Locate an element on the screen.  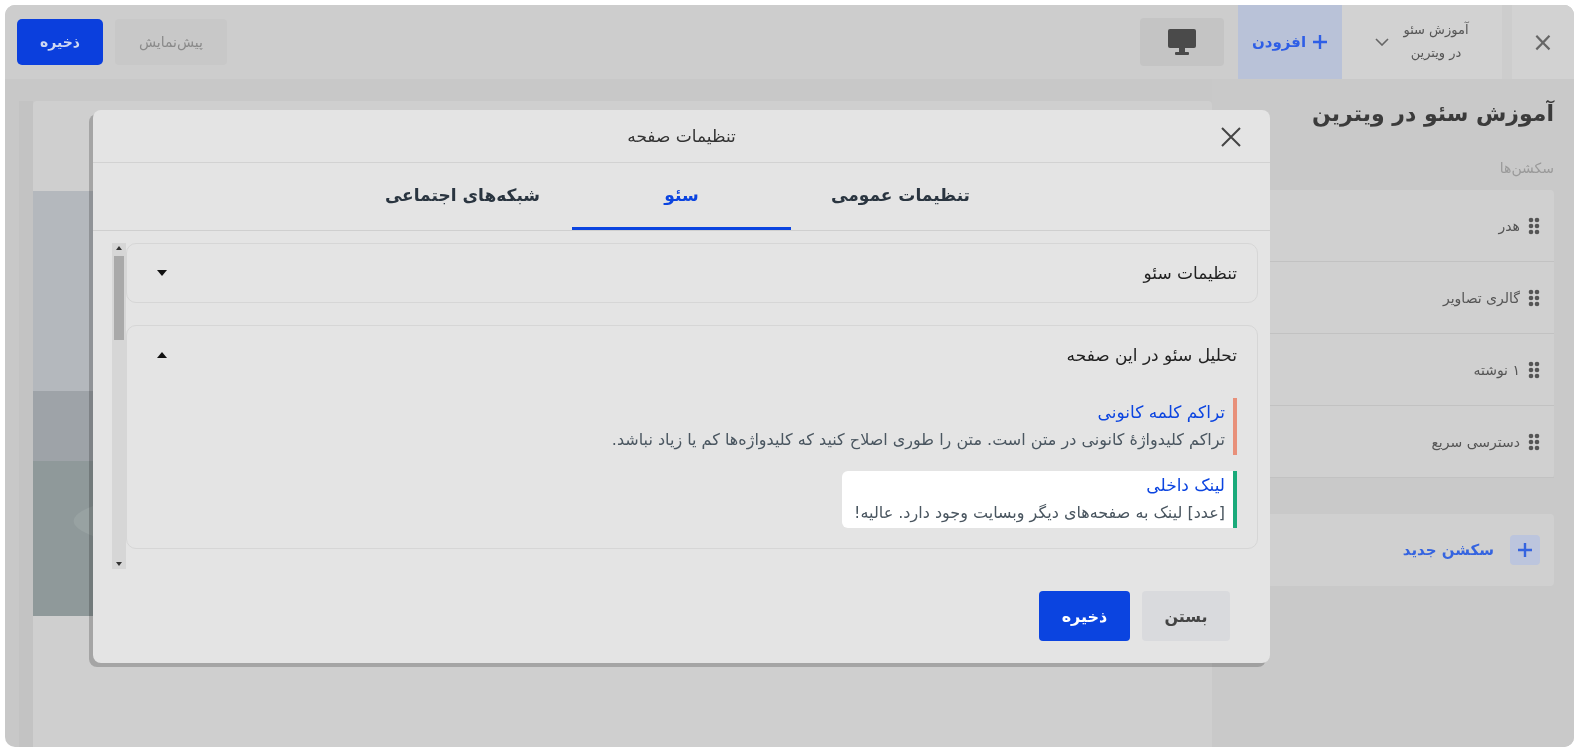
analysis-title: لینک داخلی is located at coordinates (1039, 485).